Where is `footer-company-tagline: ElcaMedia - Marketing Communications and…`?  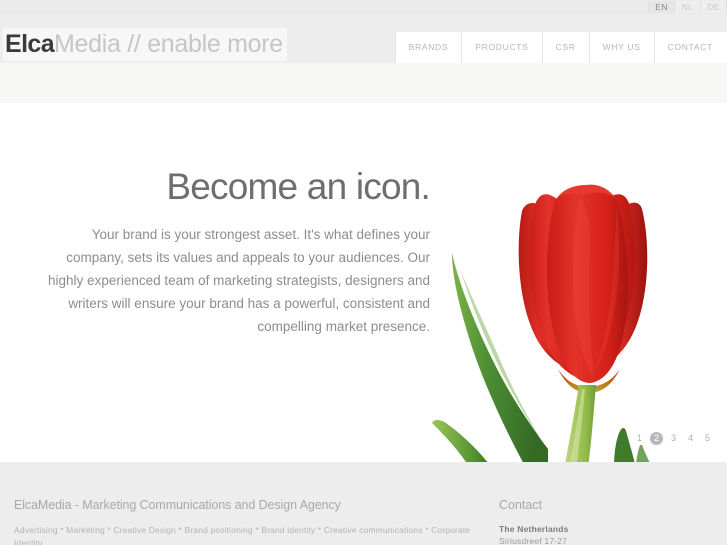 footer-company-tagline: ElcaMedia - Marketing Communications and… is located at coordinates (177, 505).